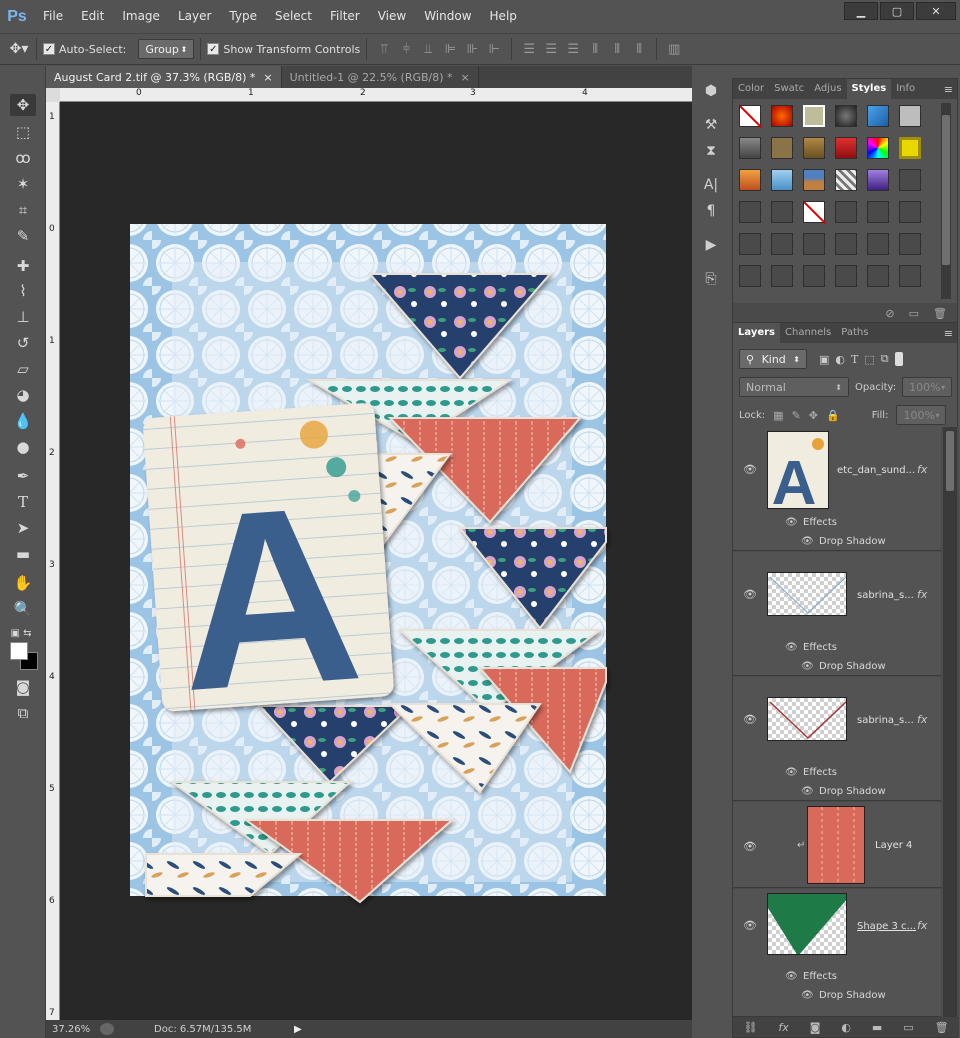  I want to click on link-layers-icon: ⛓, so click(750, 1027).